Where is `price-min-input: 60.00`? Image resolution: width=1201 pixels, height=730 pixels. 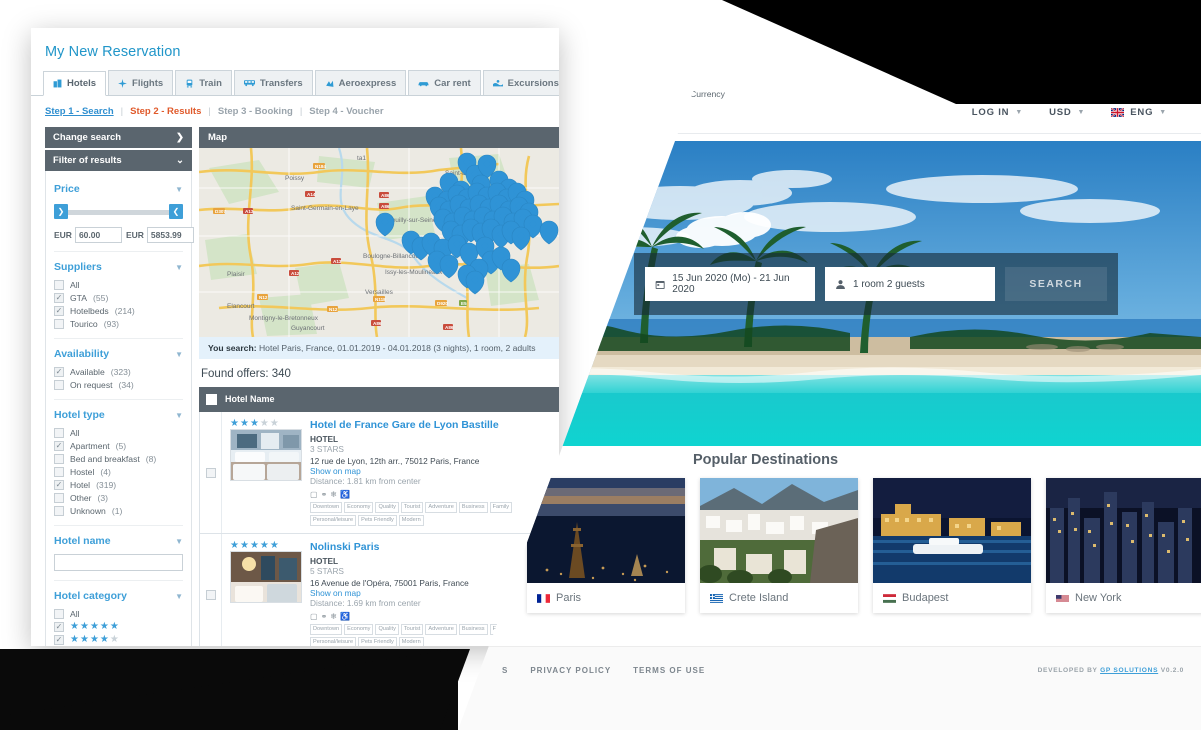 price-min-input: 60.00 is located at coordinates (98, 235).